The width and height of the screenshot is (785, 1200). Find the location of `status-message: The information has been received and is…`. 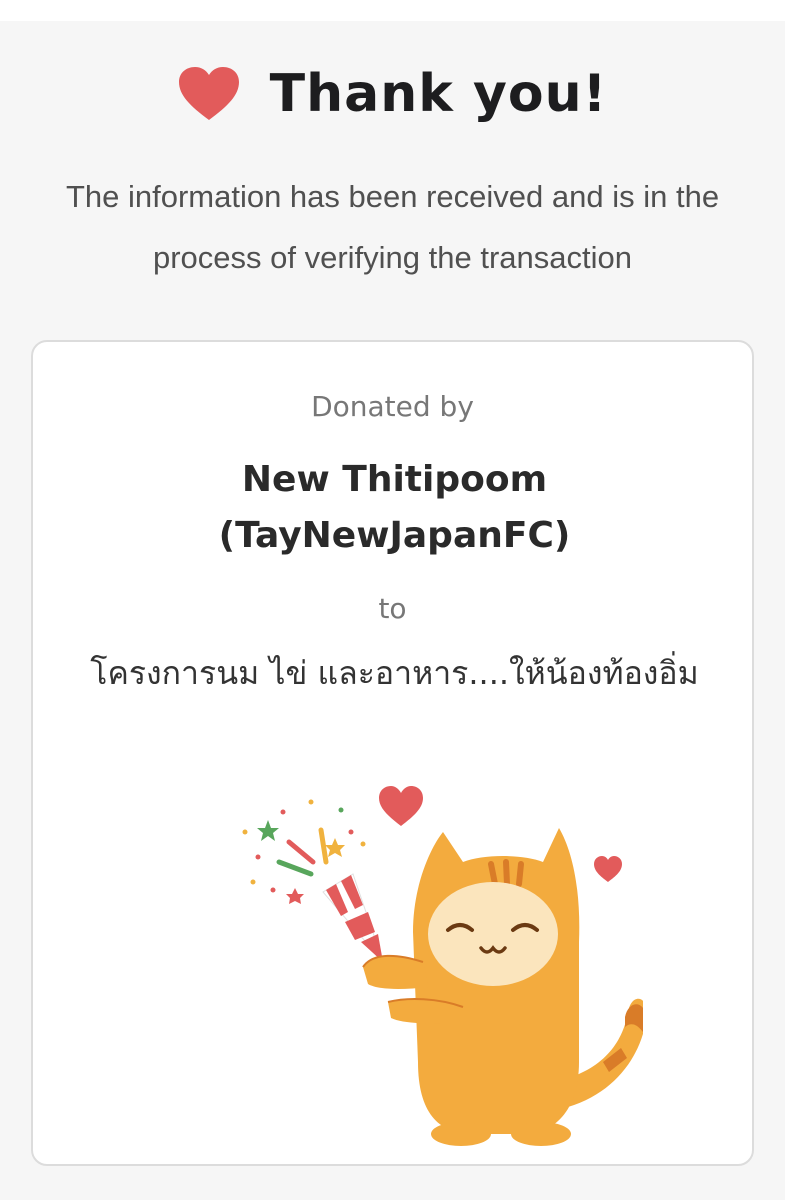

status-message: The information has been received and is… is located at coordinates (392, 227).